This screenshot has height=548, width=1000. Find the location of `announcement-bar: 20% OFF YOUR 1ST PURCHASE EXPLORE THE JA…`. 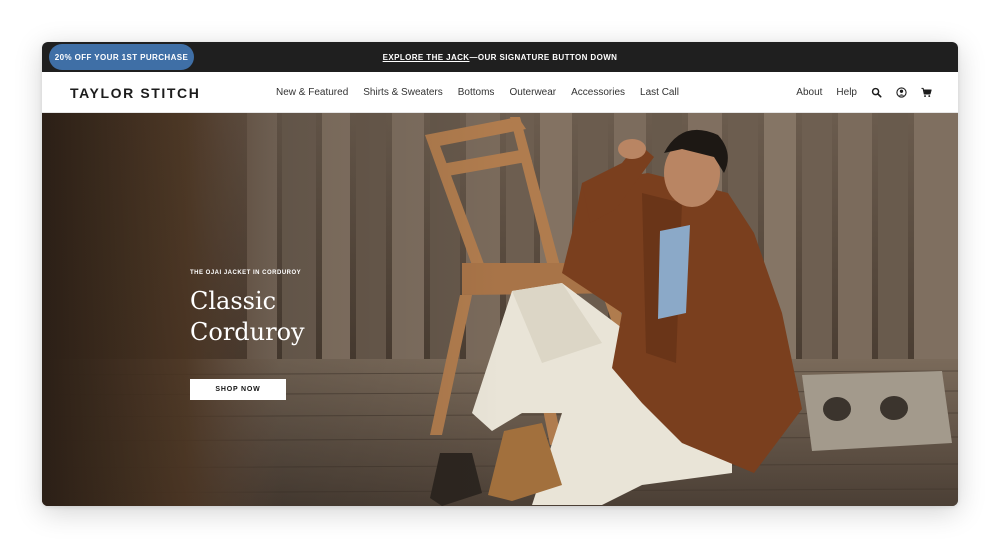

announcement-bar: 20% OFF YOUR 1ST PURCHASE EXPLORE THE JA… is located at coordinates (500, 57).